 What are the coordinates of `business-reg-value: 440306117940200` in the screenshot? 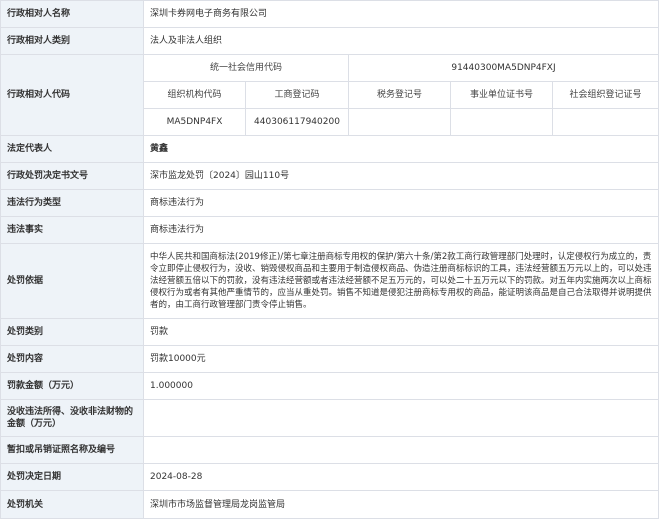 It's located at (297, 122).